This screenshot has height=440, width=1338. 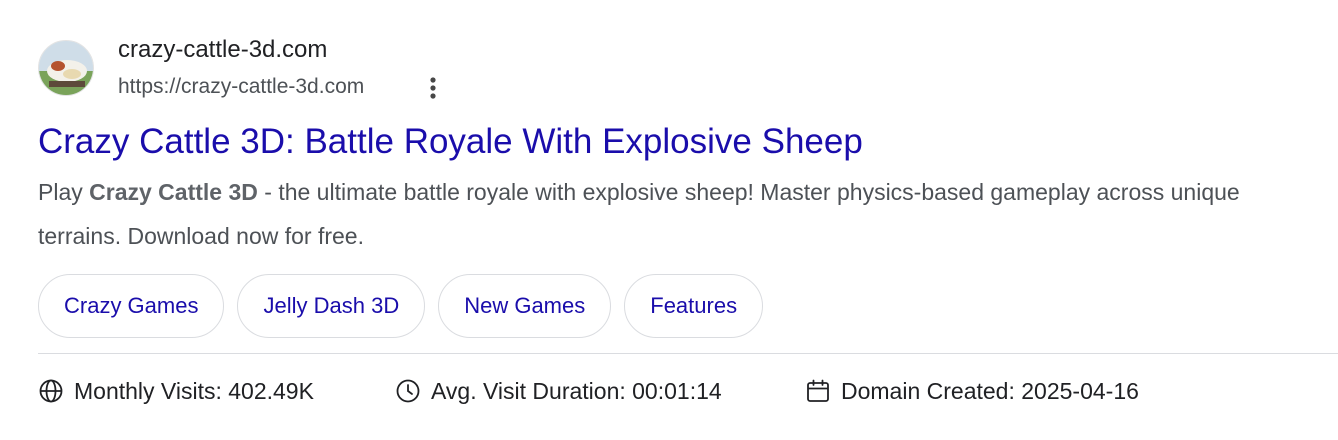 I want to click on site-url: https://crazy-cattle-3d.com, so click(x=241, y=87).